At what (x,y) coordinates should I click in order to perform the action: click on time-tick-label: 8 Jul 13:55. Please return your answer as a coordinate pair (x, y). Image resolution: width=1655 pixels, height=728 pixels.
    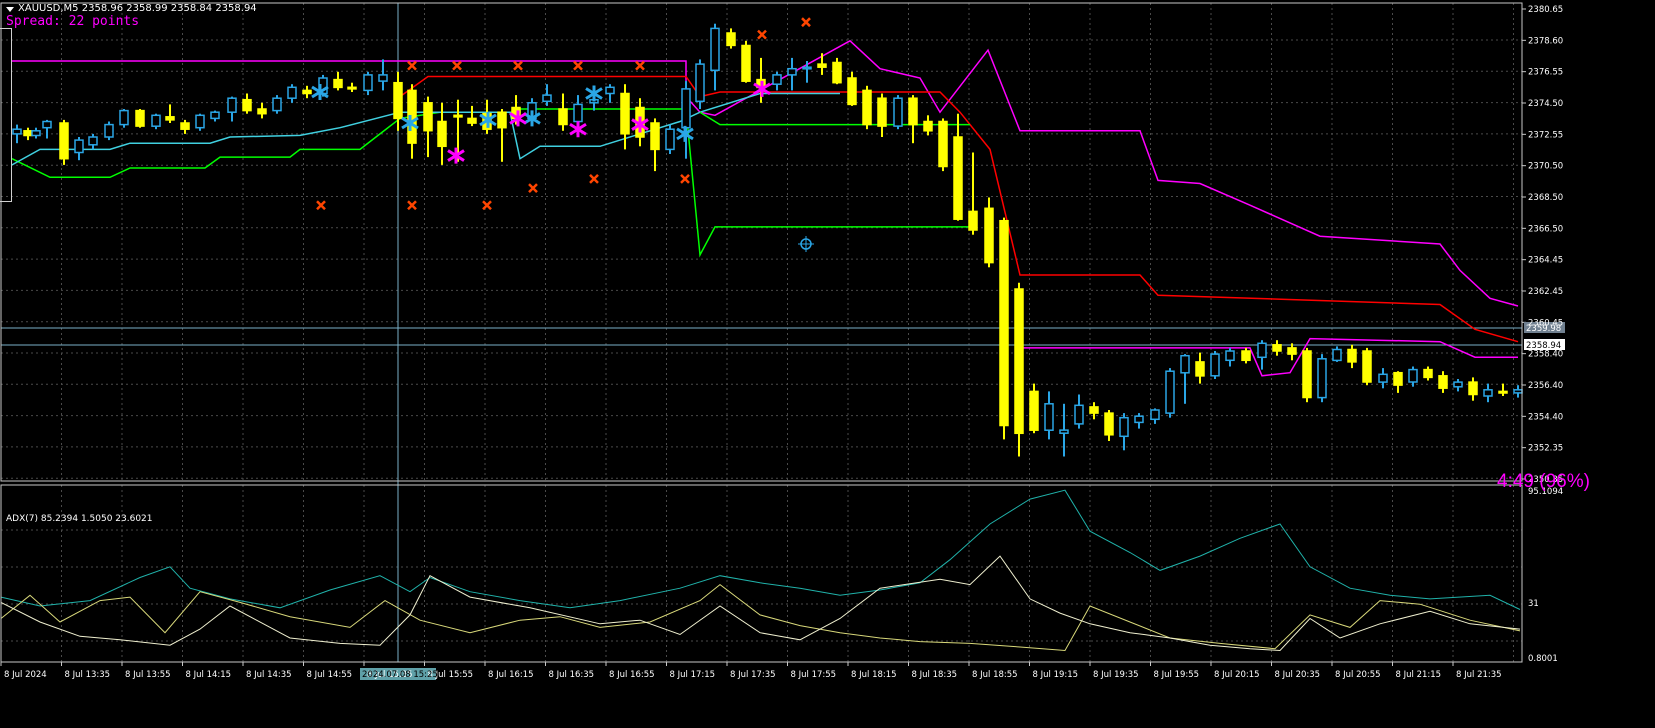
    Looking at the image, I should click on (148, 675).